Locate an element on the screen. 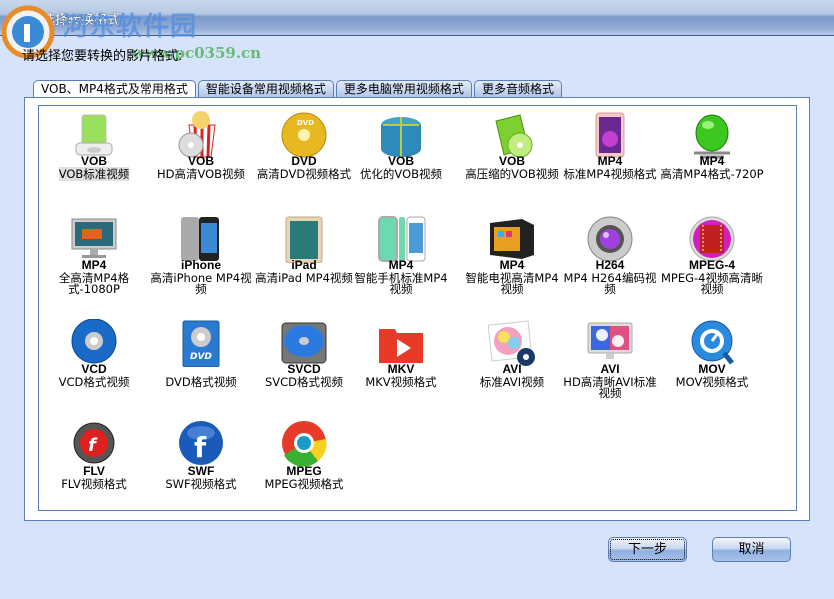 Image resolution: width=834 pixels, height=599 pixels. red-play-folder-icon is located at coordinates (401, 346).